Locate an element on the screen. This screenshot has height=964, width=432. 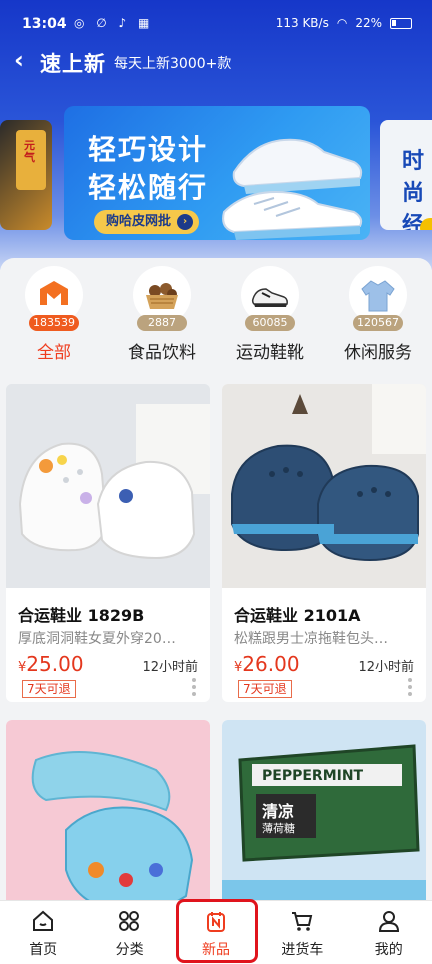
price-value: 26.00 is located at coordinates (271, 664).